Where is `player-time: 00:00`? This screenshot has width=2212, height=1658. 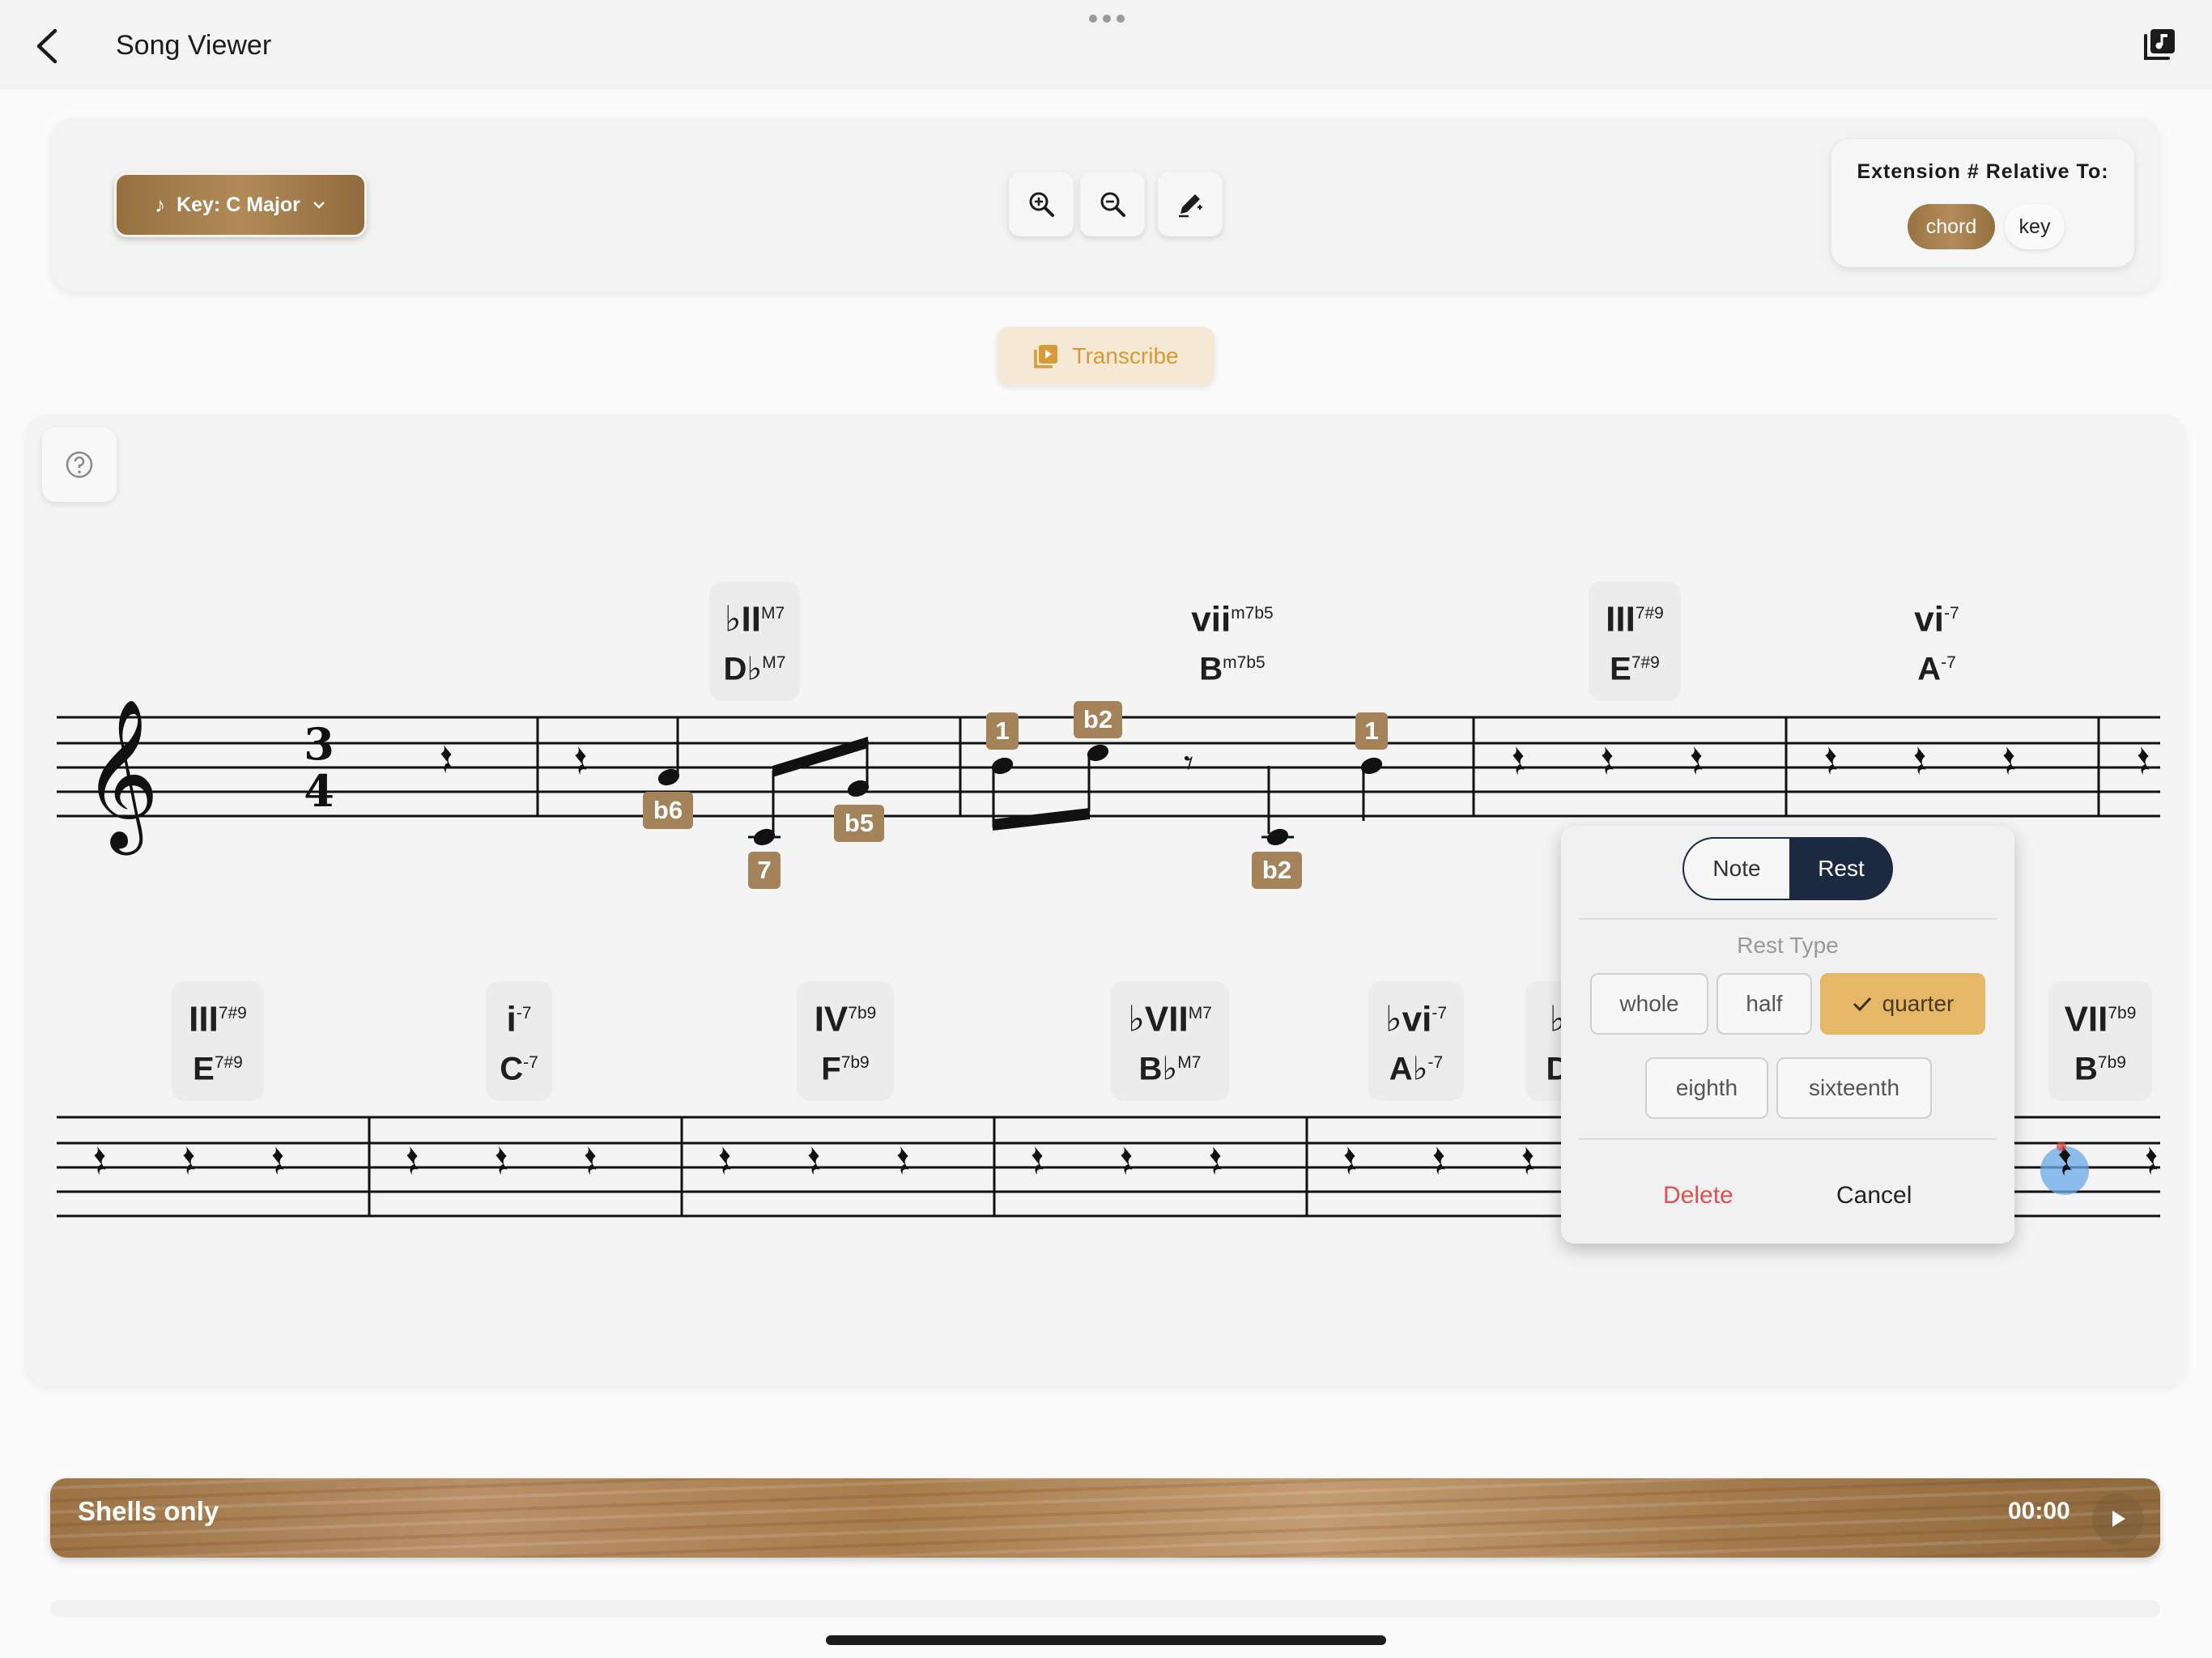 player-time: 00:00 is located at coordinates (2039, 1511).